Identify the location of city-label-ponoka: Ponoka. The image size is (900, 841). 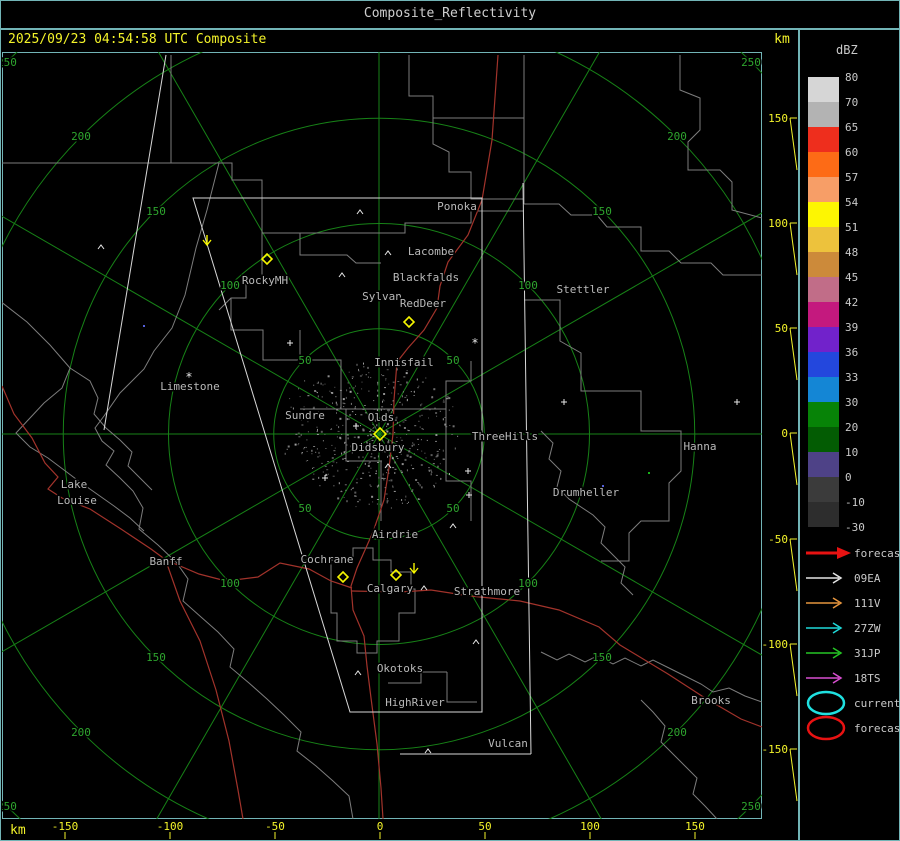
(457, 206).